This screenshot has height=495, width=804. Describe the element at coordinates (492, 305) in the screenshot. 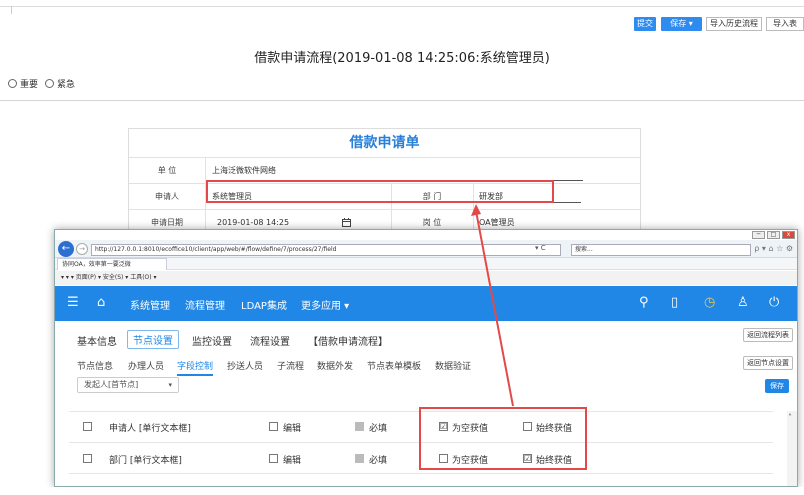

I see `annotation-arrow` at that location.